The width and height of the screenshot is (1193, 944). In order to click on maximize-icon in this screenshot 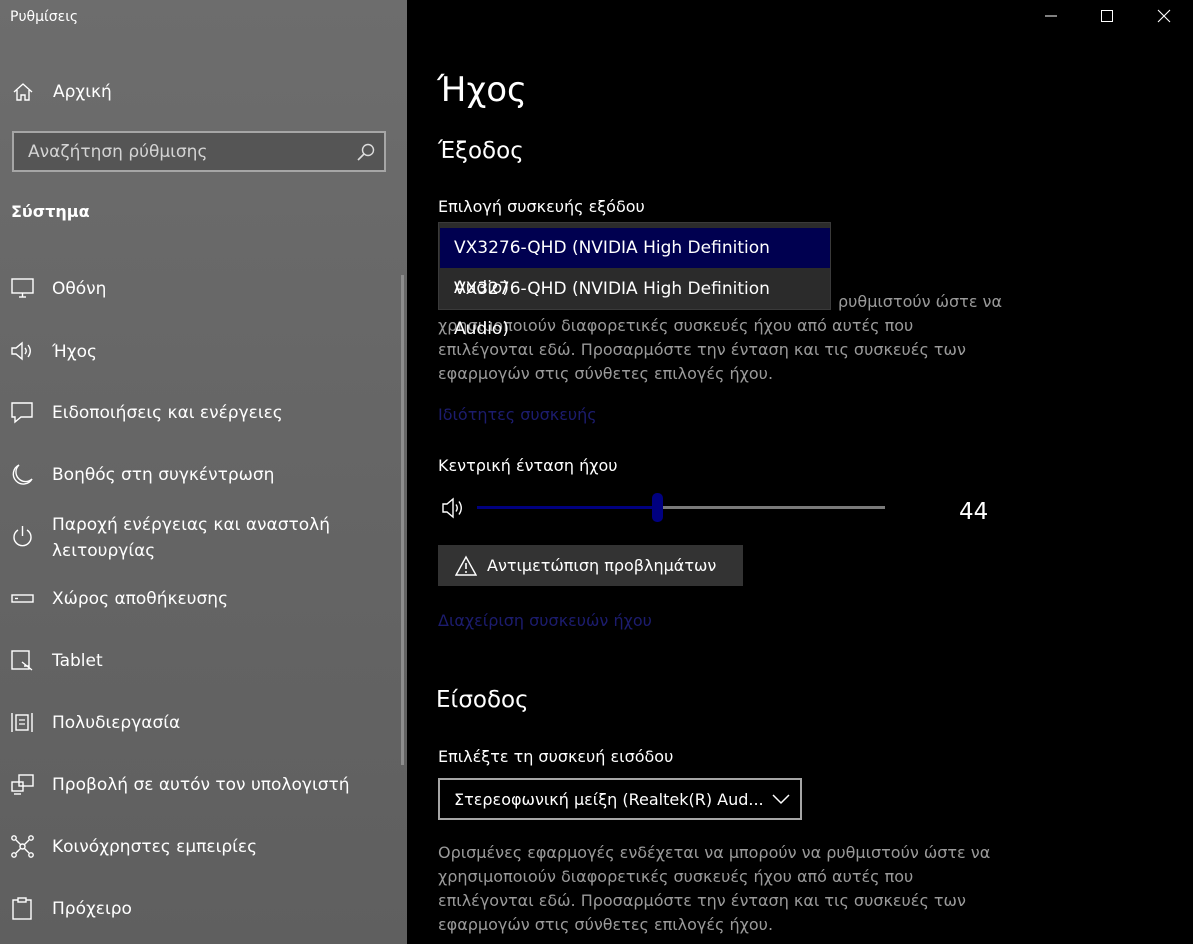, I will do `click(1107, 16)`.